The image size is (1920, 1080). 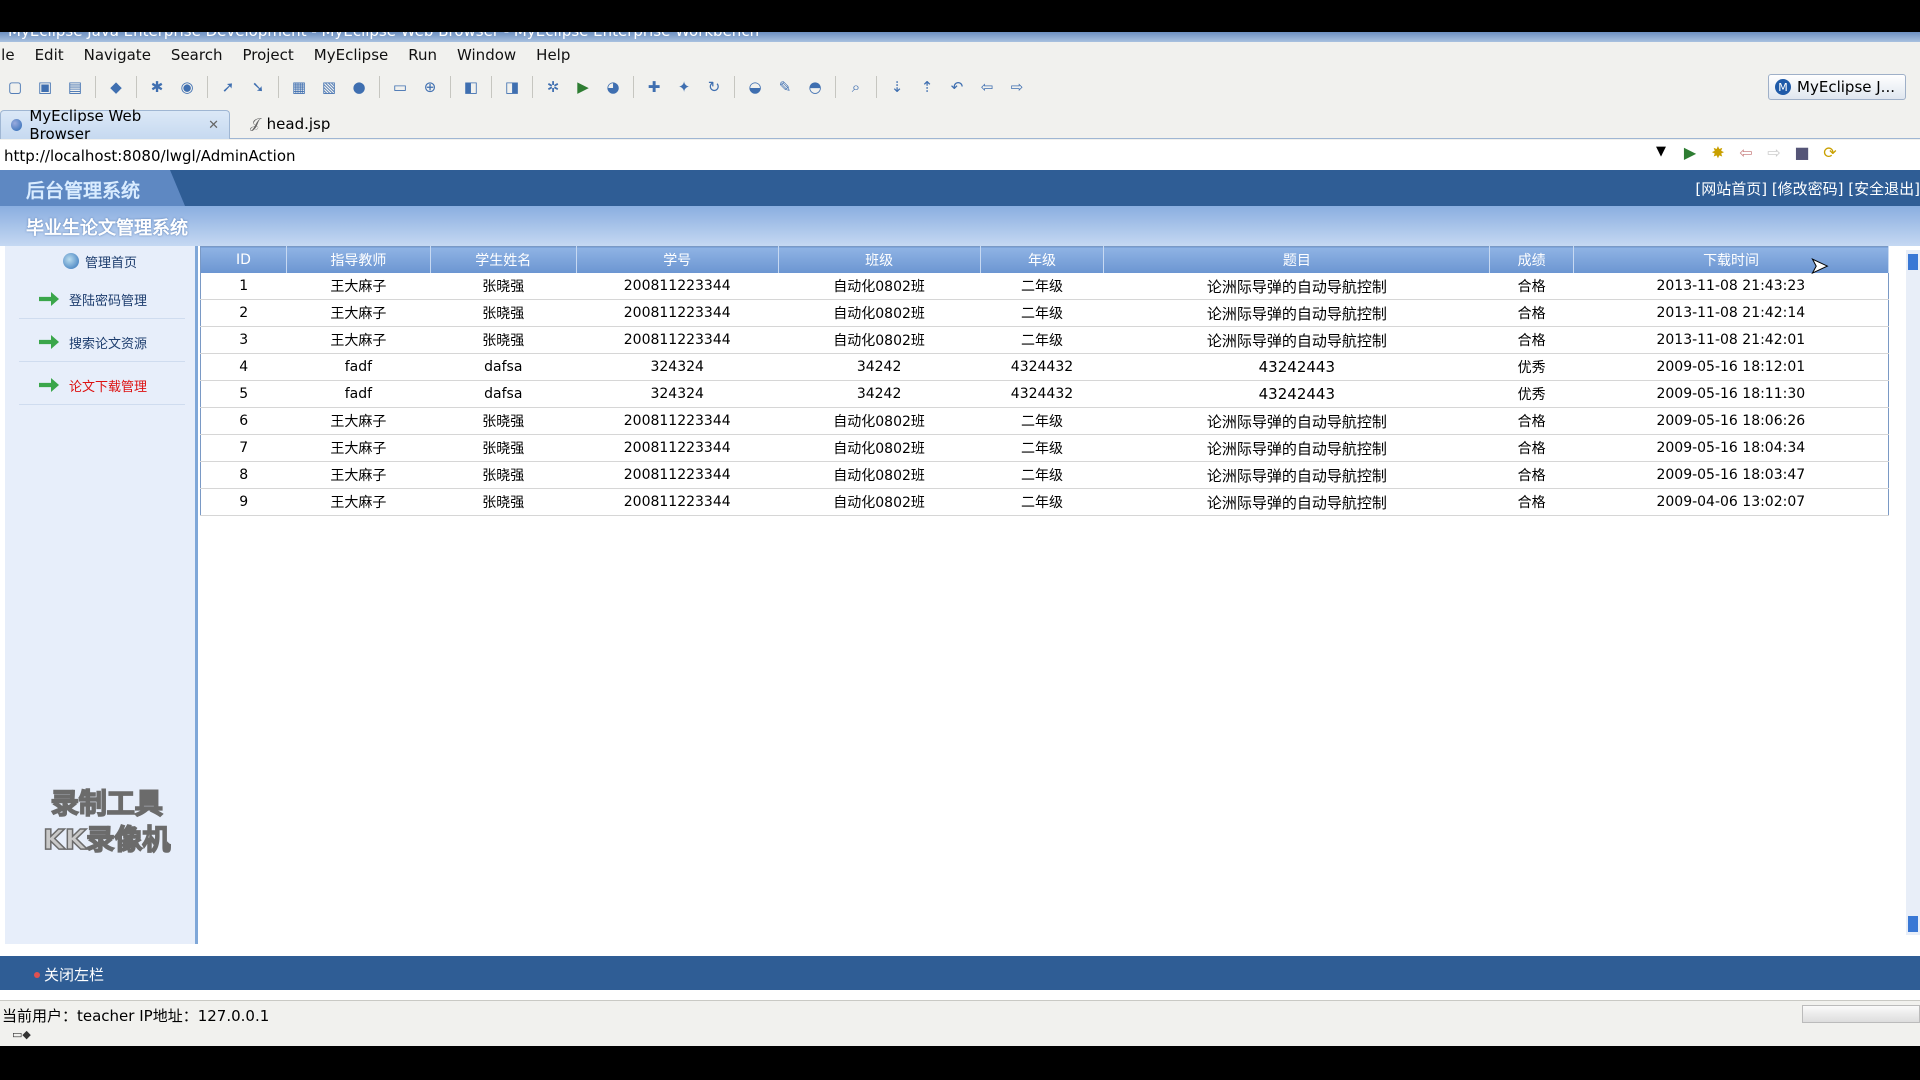 I want to click on stop-icon: ■, so click(x=1802, y=152).